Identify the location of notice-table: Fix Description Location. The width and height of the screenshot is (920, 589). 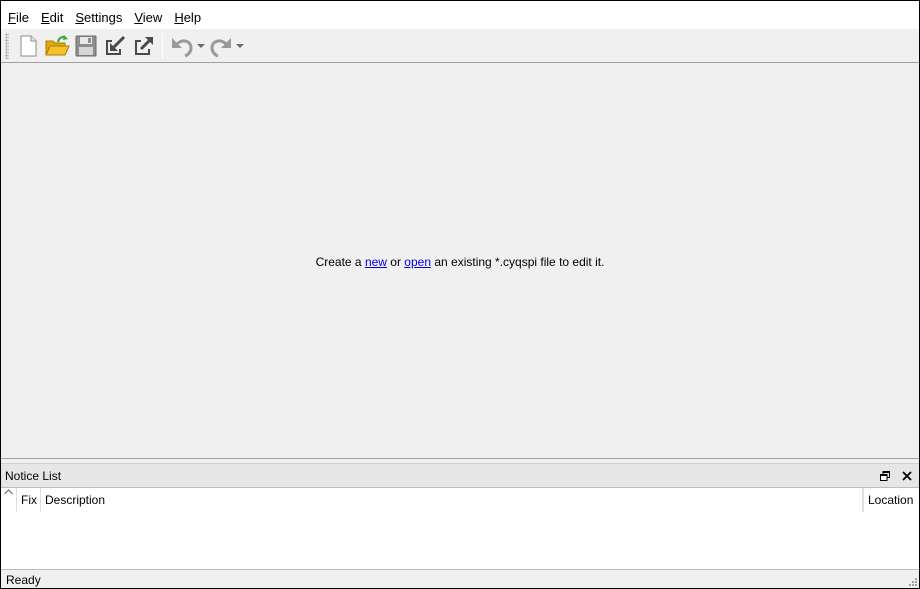
(460, 528).